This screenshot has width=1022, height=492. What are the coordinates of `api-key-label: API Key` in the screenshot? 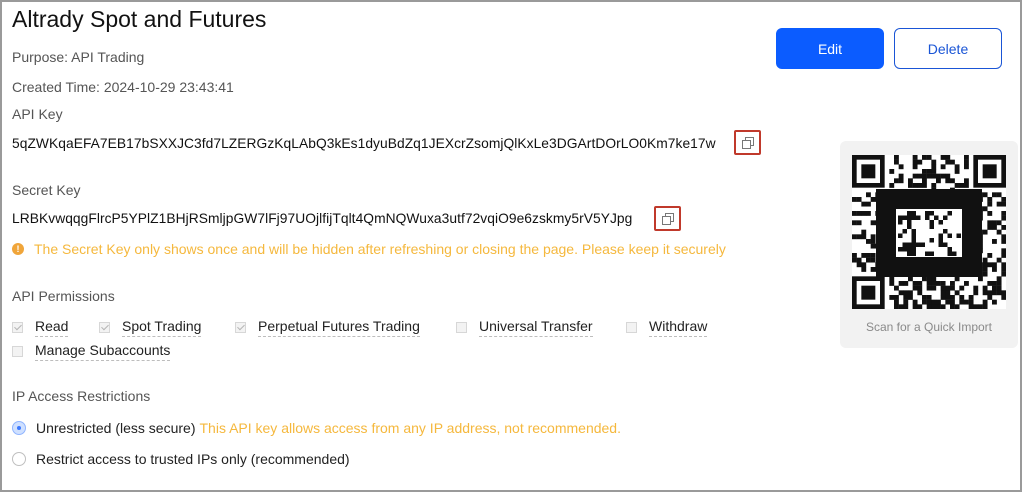 It's located at (37, 114).